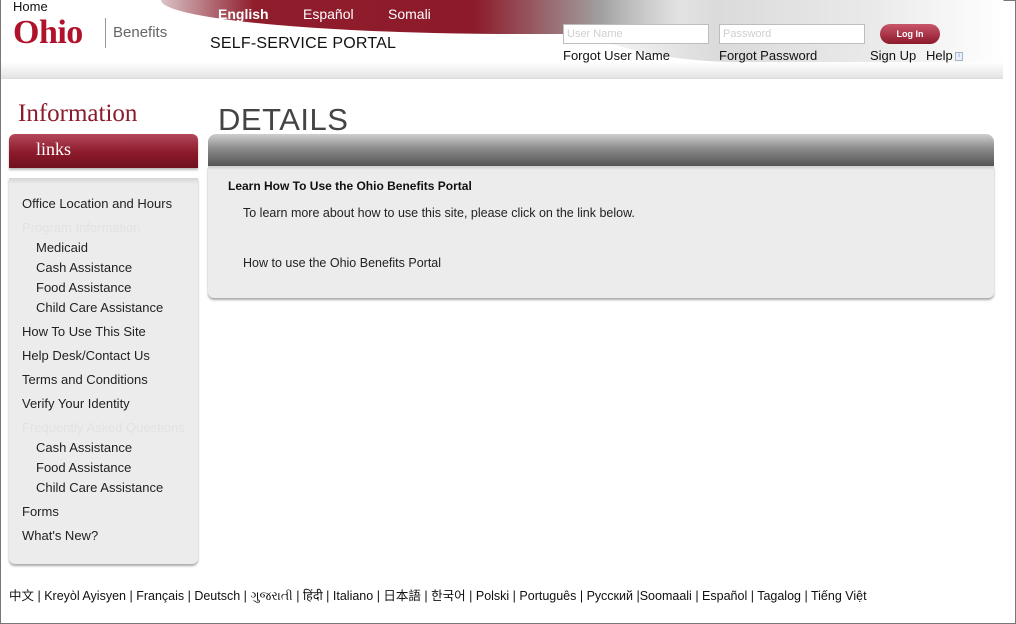 The width and height of the screenshot is (1016, 624). Describe the element at coordinates (84, 447) in the screenshot. I see `sidebar-item-faq-cash-assistance: Cash Assistance` at that location.